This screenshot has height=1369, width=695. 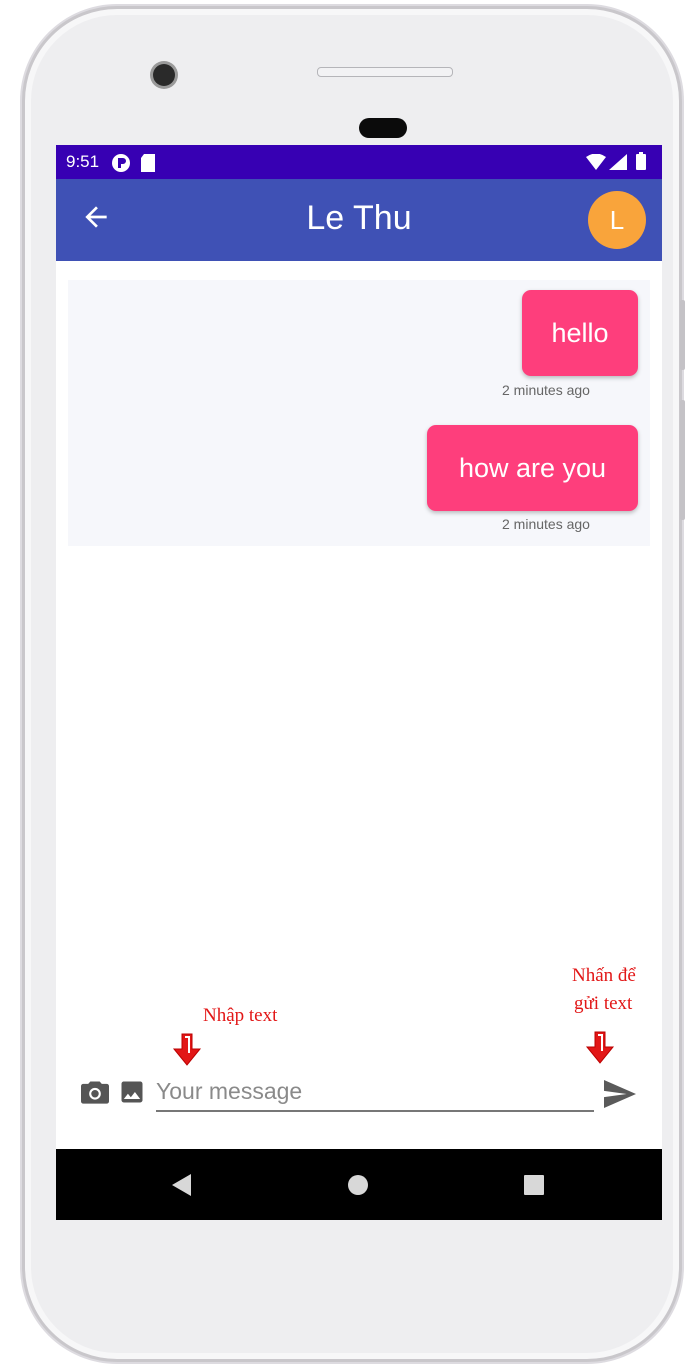 I want to click on app-bar: Le Thu L, so click(x=359, y=220).